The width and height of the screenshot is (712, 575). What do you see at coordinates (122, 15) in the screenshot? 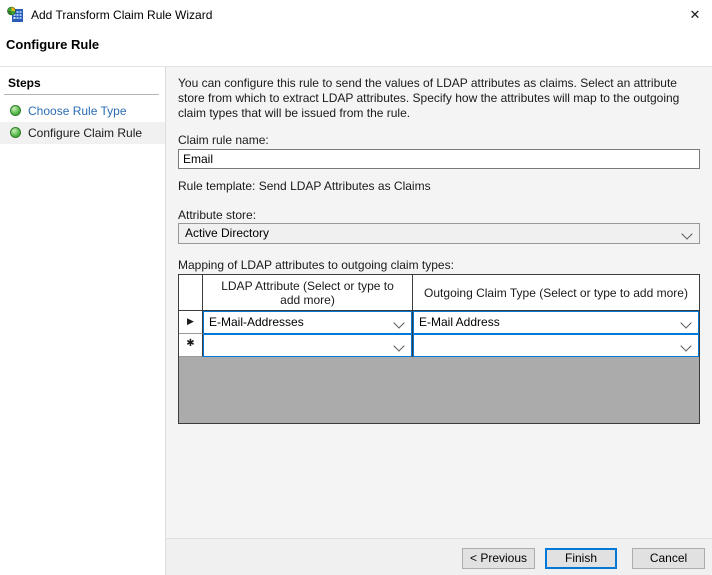
I see `window-title: Add Transform Claim Rule Wizard` at bounding box center [122, 15].